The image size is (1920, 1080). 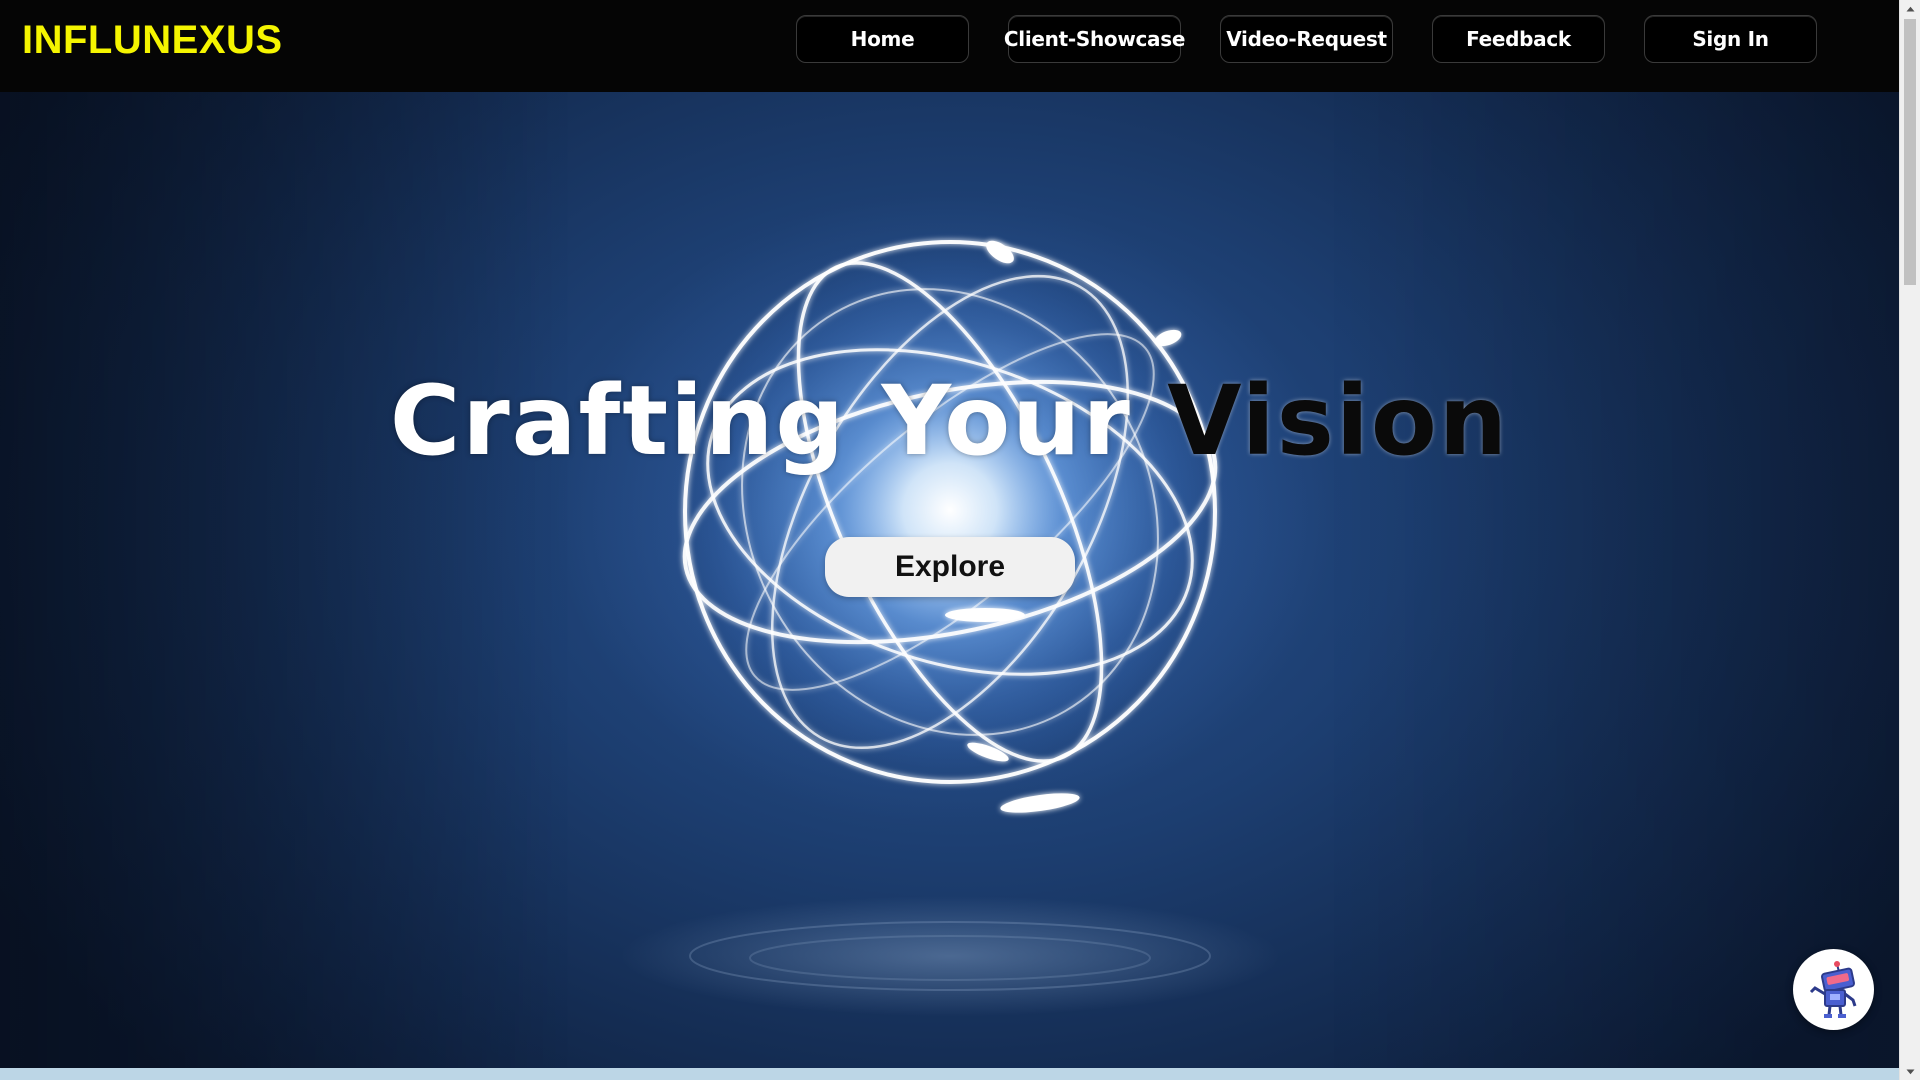 I want to click on nav-sign-in-button: Sign In, so click(x=1730, y=39).